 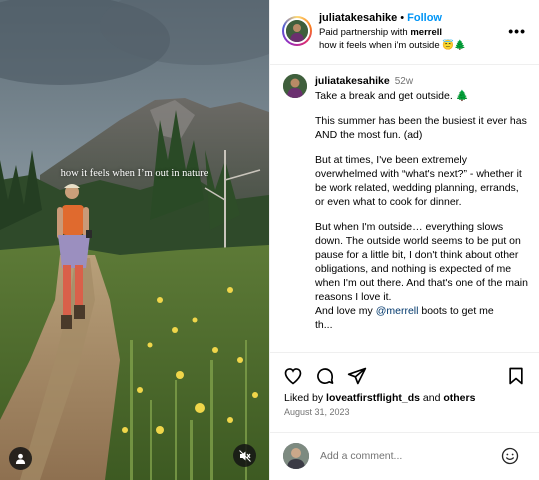 I want to click on audio-attribution: how it feels when i'm outside 😇🌲, so click(x=392, y=45).